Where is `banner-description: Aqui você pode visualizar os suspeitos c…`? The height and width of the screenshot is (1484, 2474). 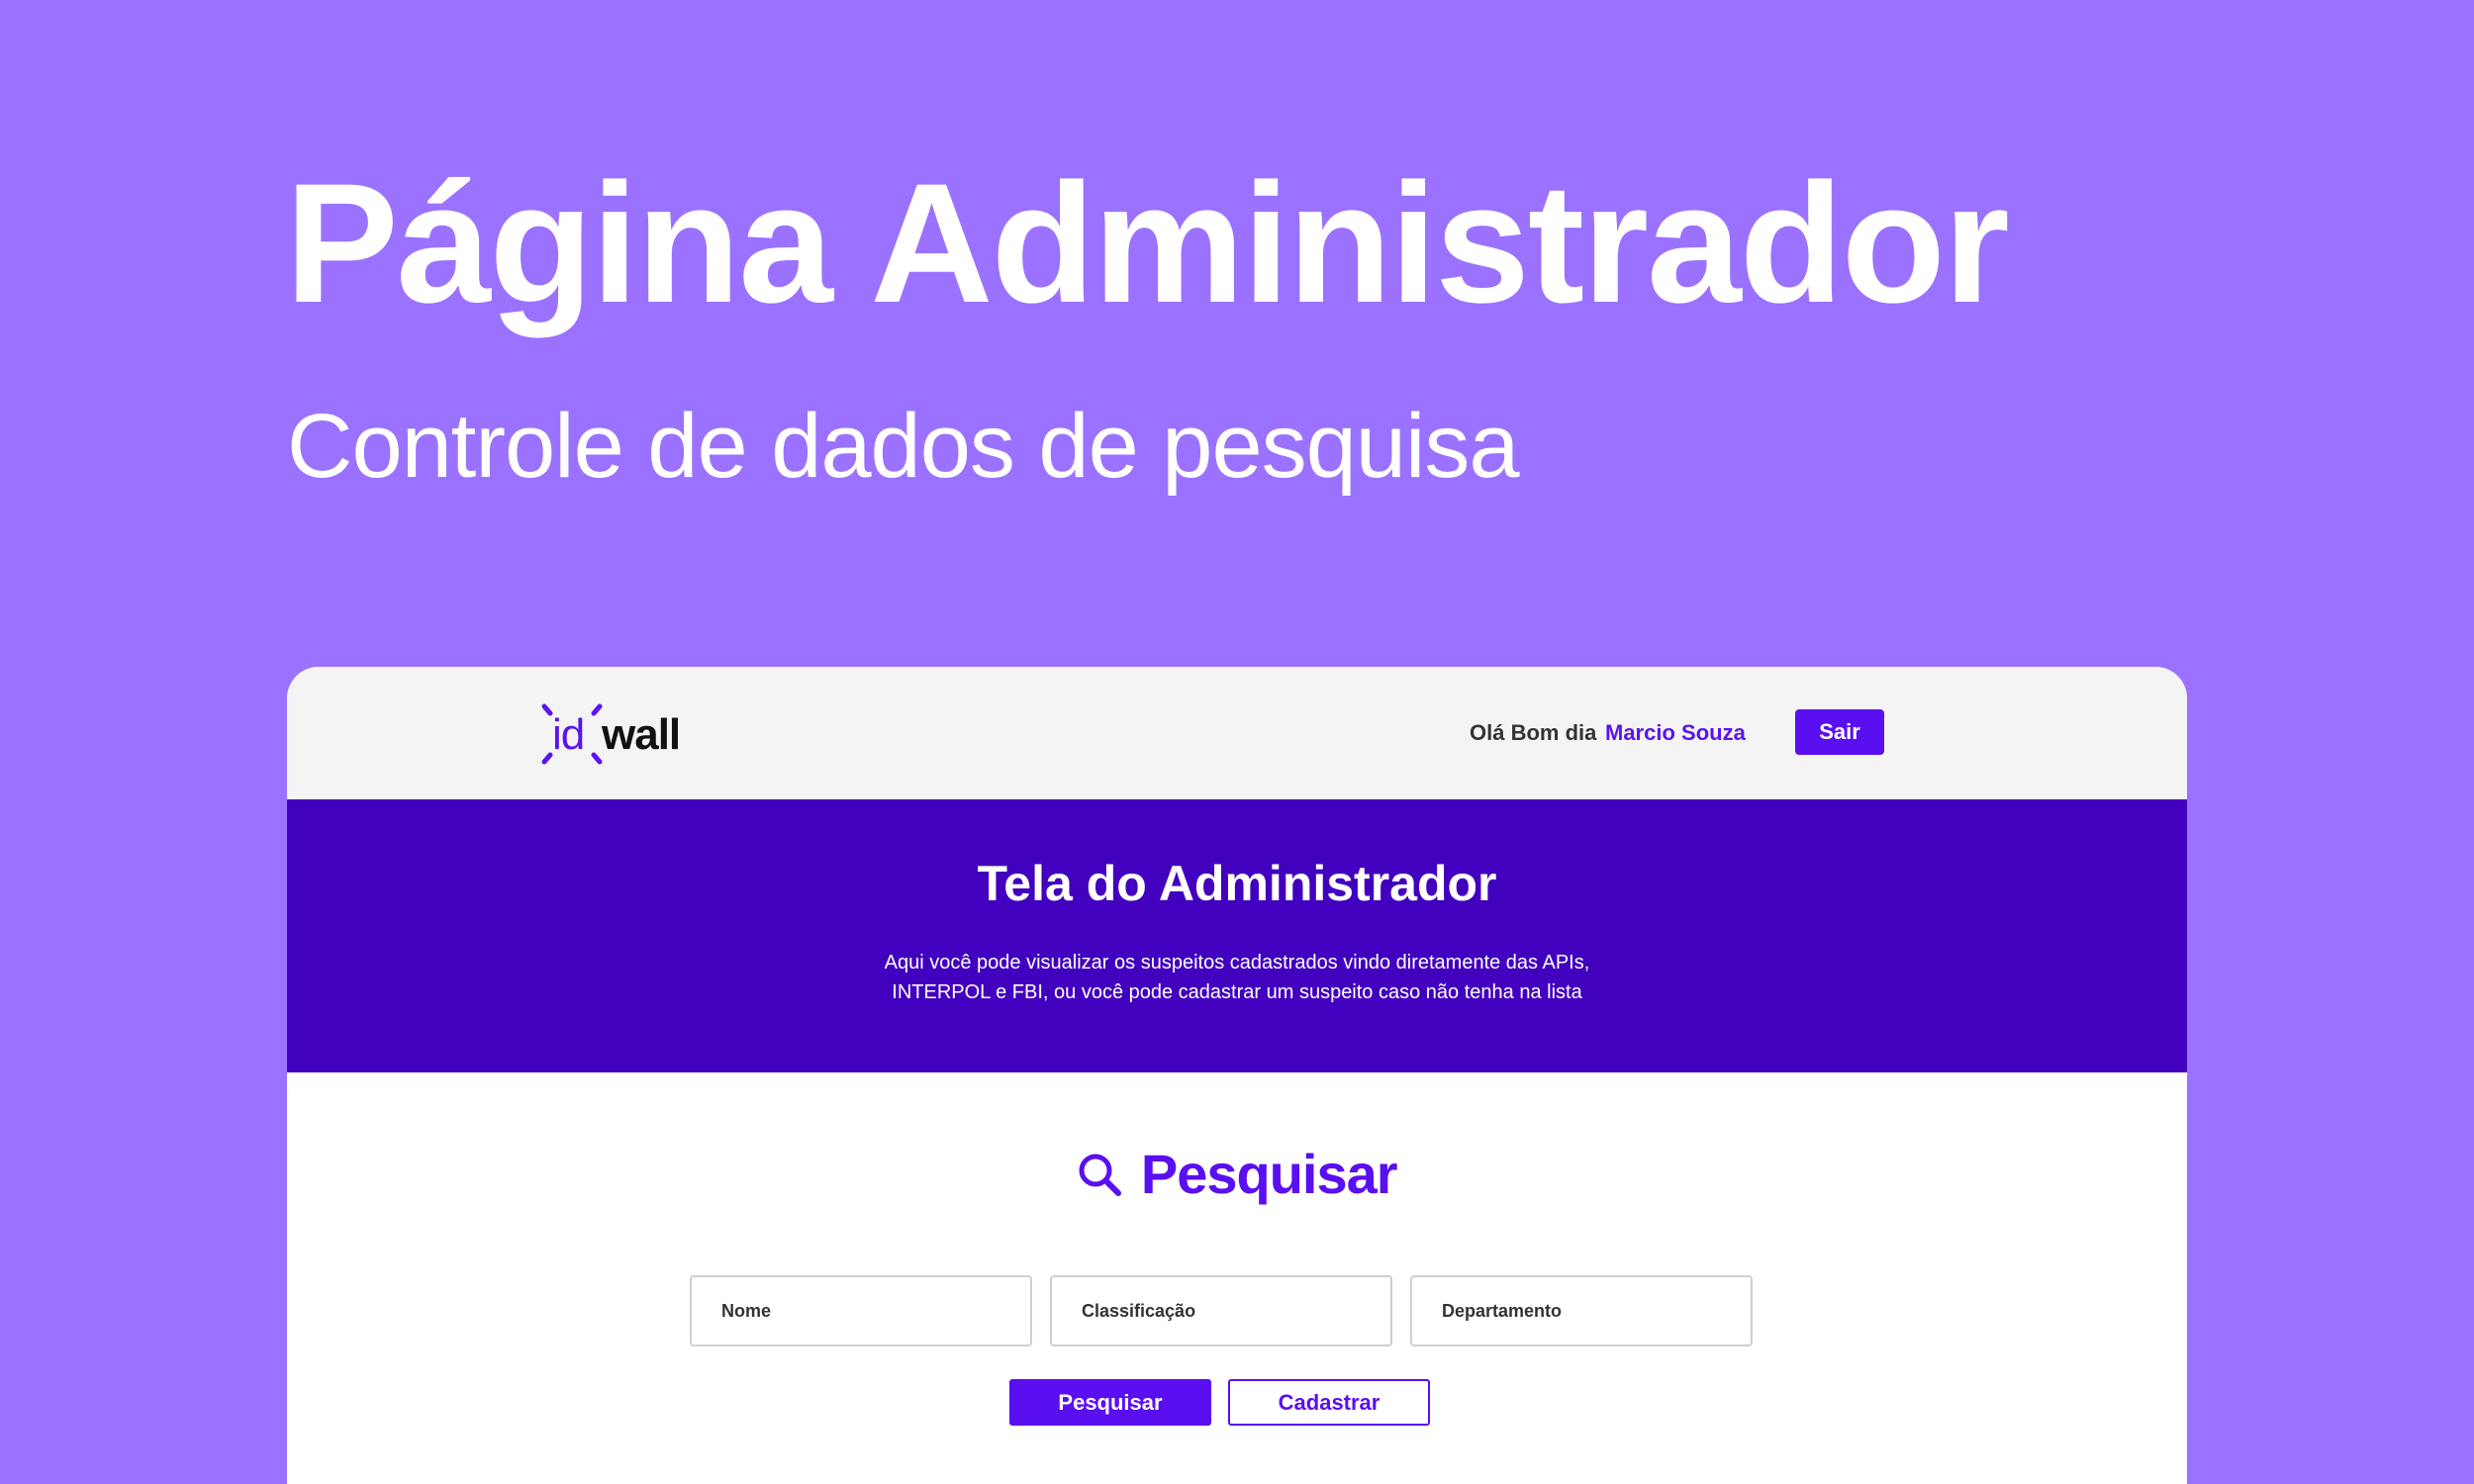
banner-description: Aqui você pode visualizar os suspeitos c… is located at coordinates (1237, 977).